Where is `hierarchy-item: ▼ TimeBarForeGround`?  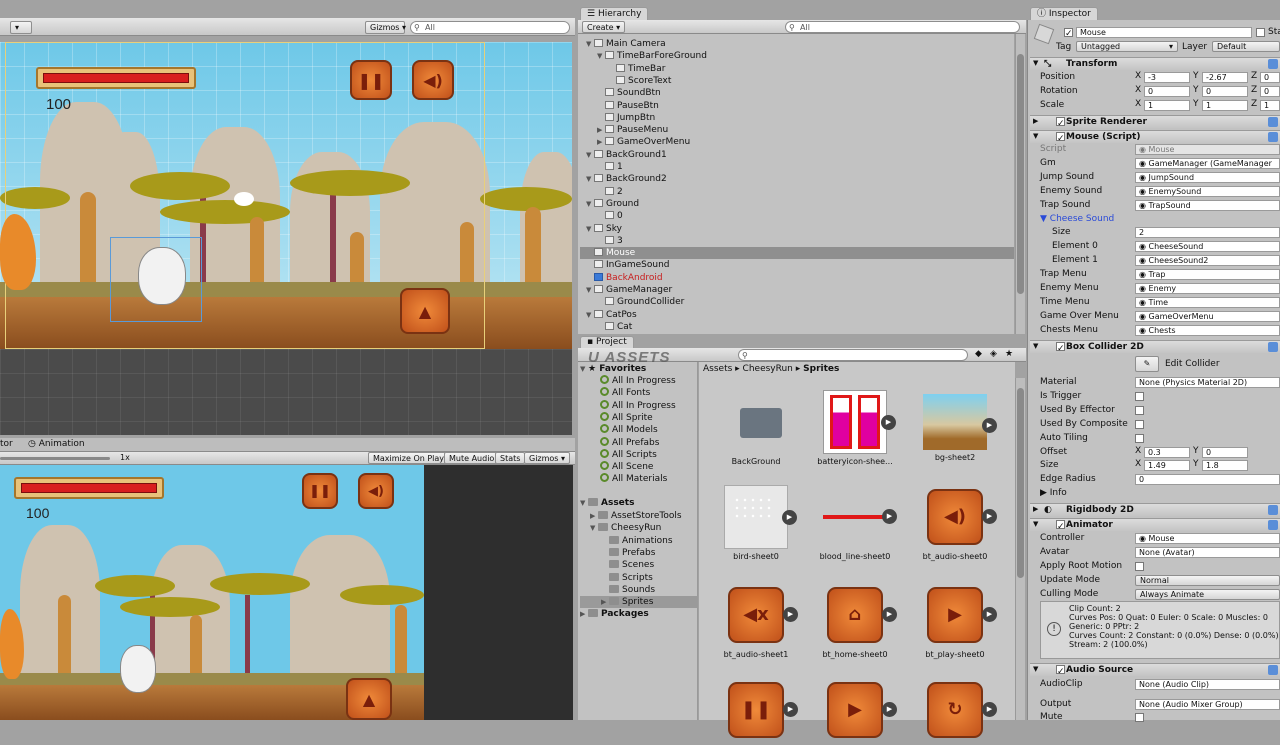 hierarchy-item: ▼ TimeBarForeGround is located at coordinates (797, 56).